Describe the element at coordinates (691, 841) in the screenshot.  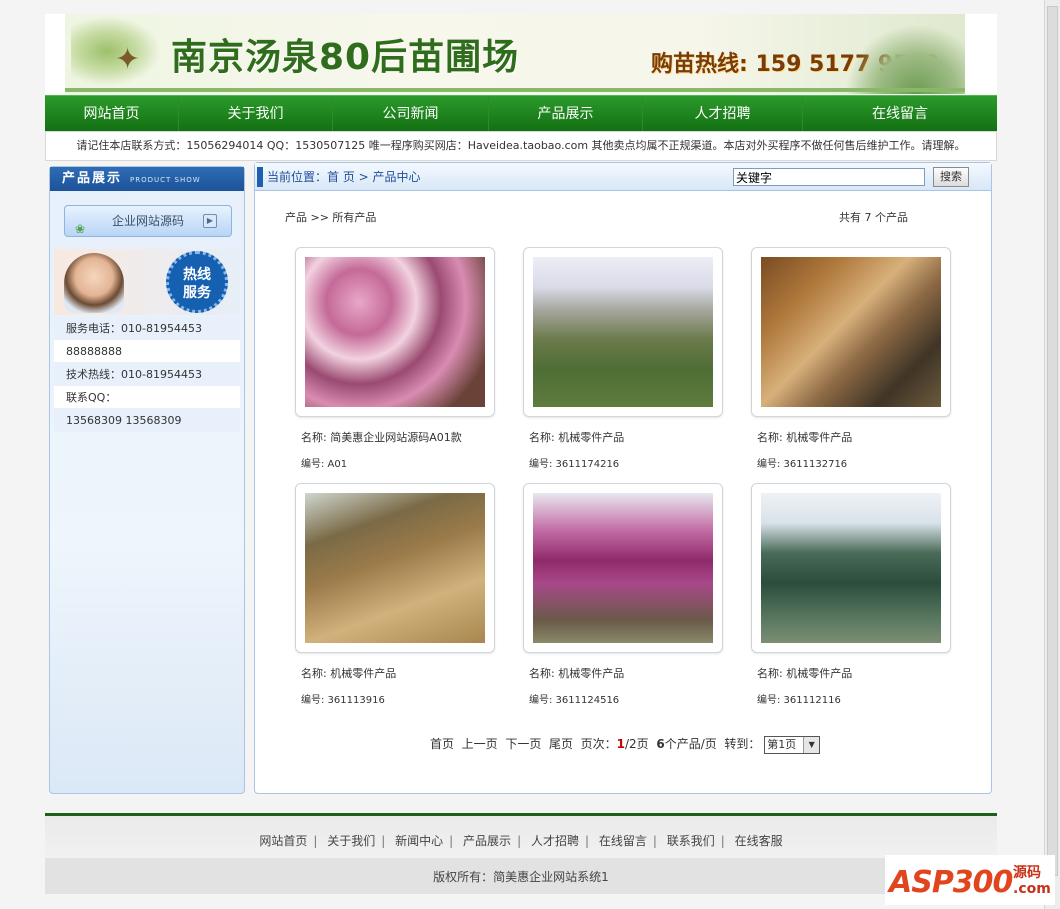
I see `footer-link-contact: 联系我们` at that location.